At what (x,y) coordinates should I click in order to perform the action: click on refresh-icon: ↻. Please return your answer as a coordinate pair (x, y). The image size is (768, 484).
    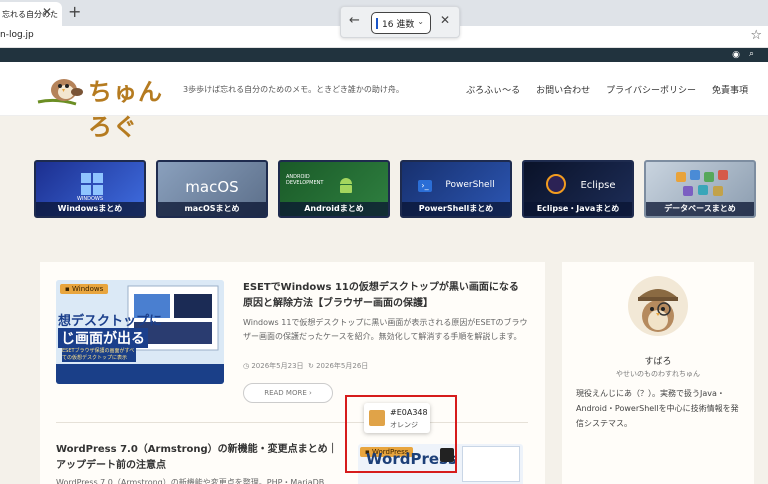
    Looking at the image, I should click on (310, 366).